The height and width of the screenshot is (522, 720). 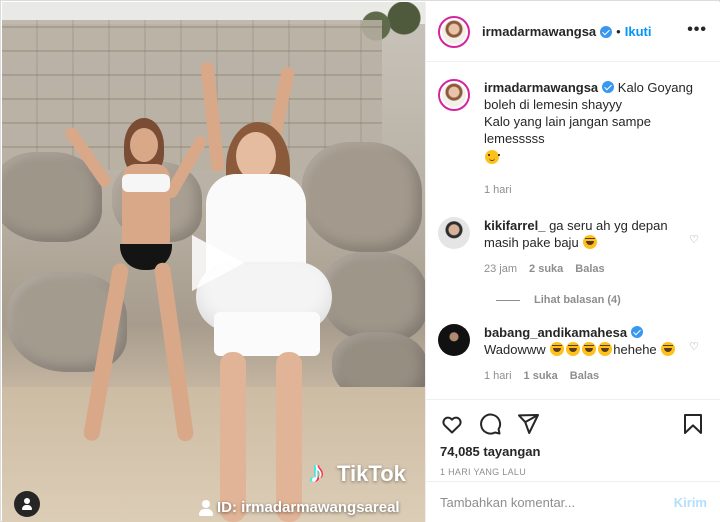 I want to click on view-replies-button: Lihat balasan (4), so click(x=600, y=300).